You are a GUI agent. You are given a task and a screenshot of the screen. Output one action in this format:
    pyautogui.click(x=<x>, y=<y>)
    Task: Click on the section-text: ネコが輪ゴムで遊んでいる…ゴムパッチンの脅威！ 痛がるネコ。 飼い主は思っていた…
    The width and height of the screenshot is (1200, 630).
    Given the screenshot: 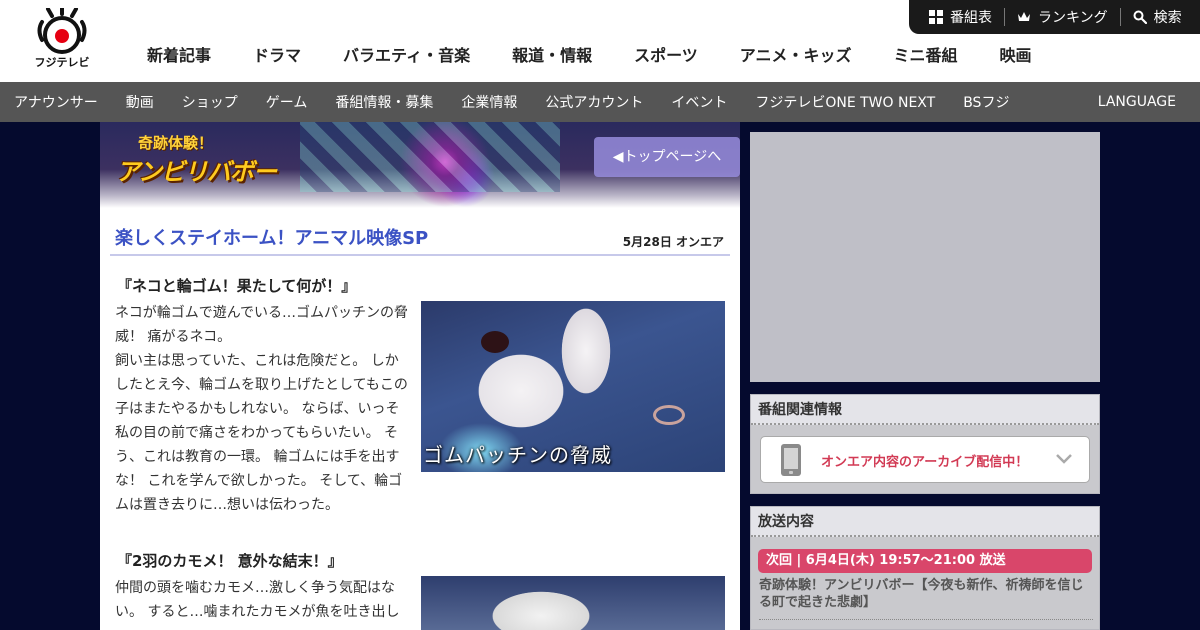 What is the action you would take?
    pyautogui.click(x=262, y=409)
    